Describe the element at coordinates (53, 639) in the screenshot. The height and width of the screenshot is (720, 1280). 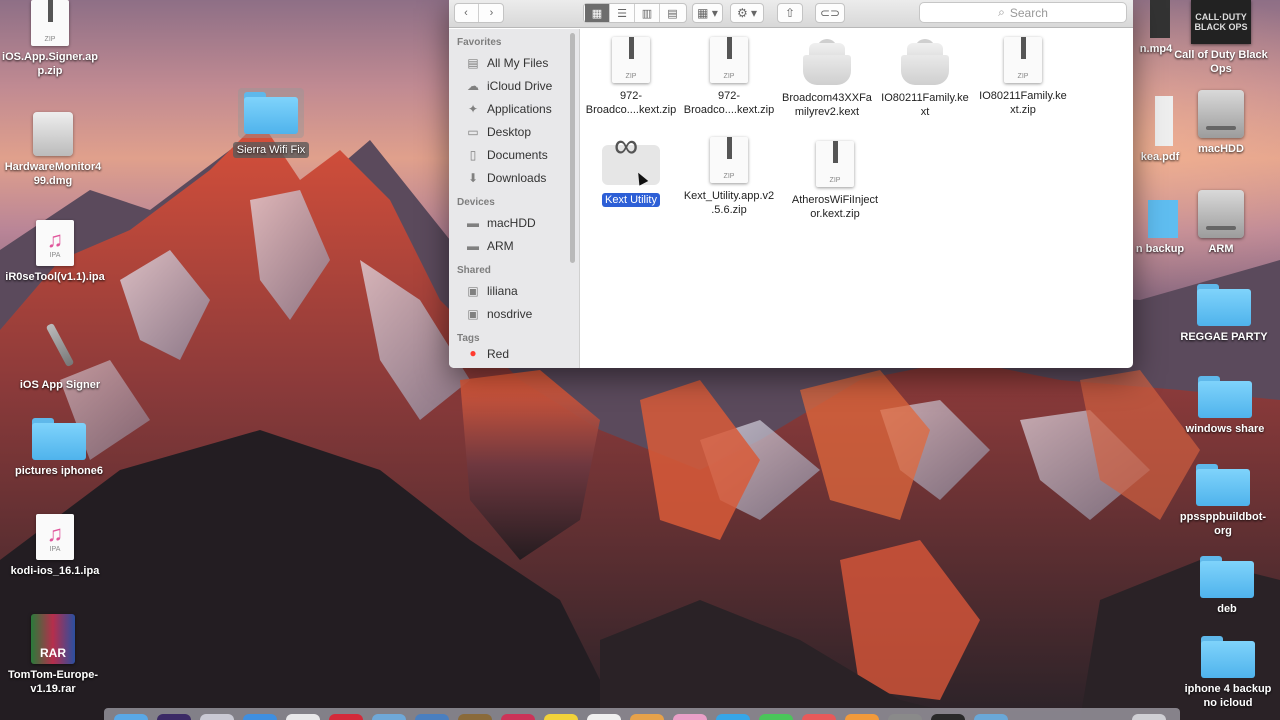
I see `rar-archive-icon: RAR` at that location.